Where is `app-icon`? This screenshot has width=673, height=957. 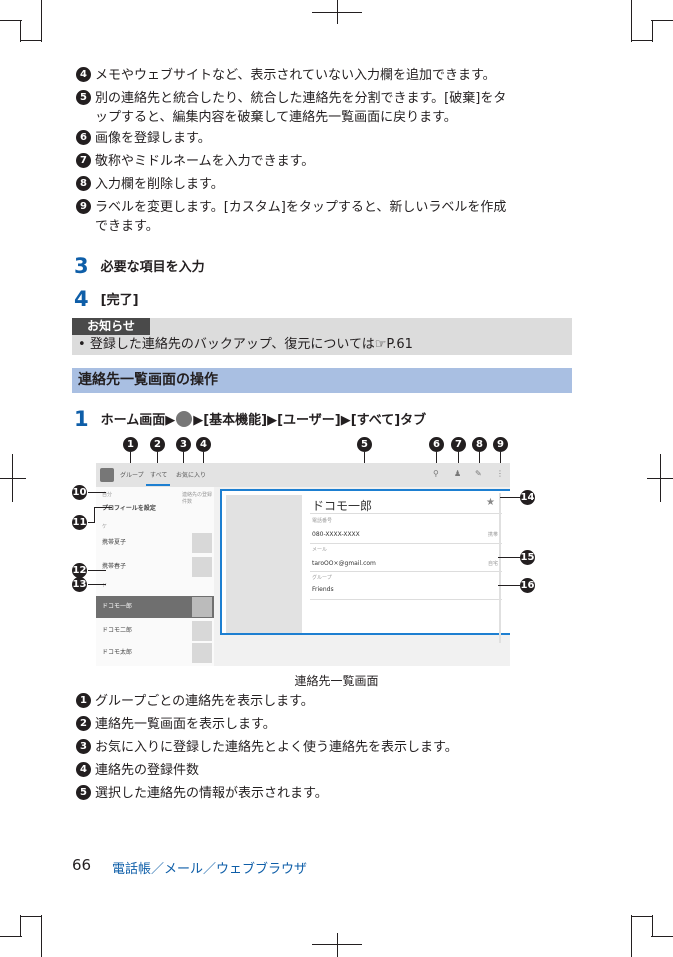
app-icon is located at coordinates (184, 419).